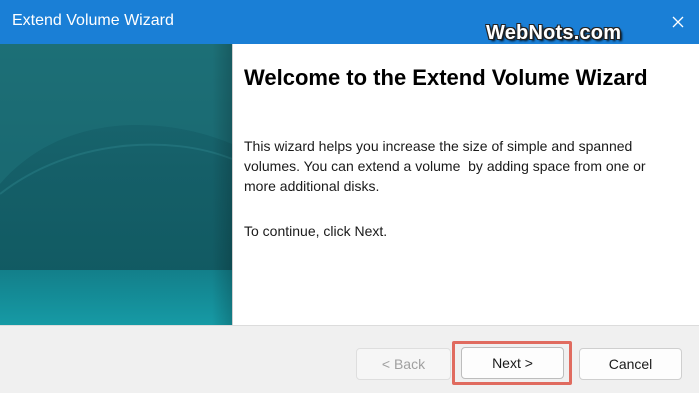 The image size is (699, 393). Describe the element at coordinates (446, 77) in the screenshot. I see `page-title: Welcome to the Extend Volume Wizard` at that location.